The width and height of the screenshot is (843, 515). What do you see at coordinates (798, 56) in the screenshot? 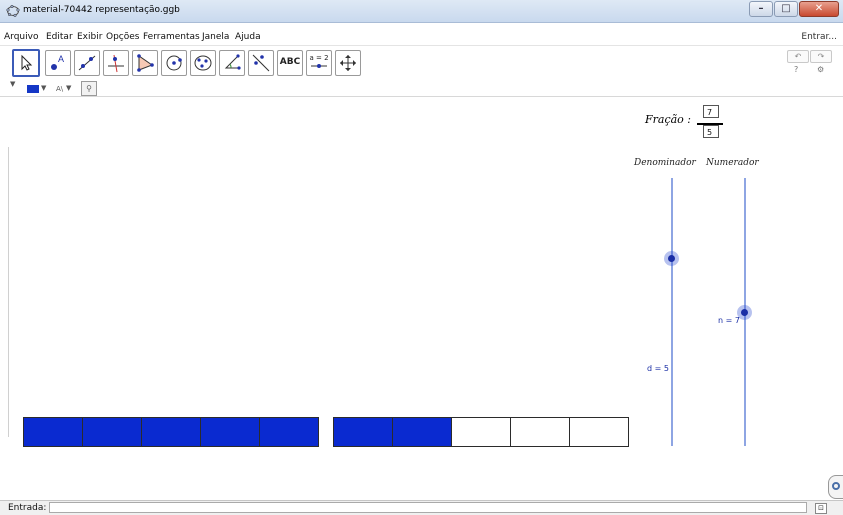
I see `undo-button: ↶` at bounding box center [798, 56].